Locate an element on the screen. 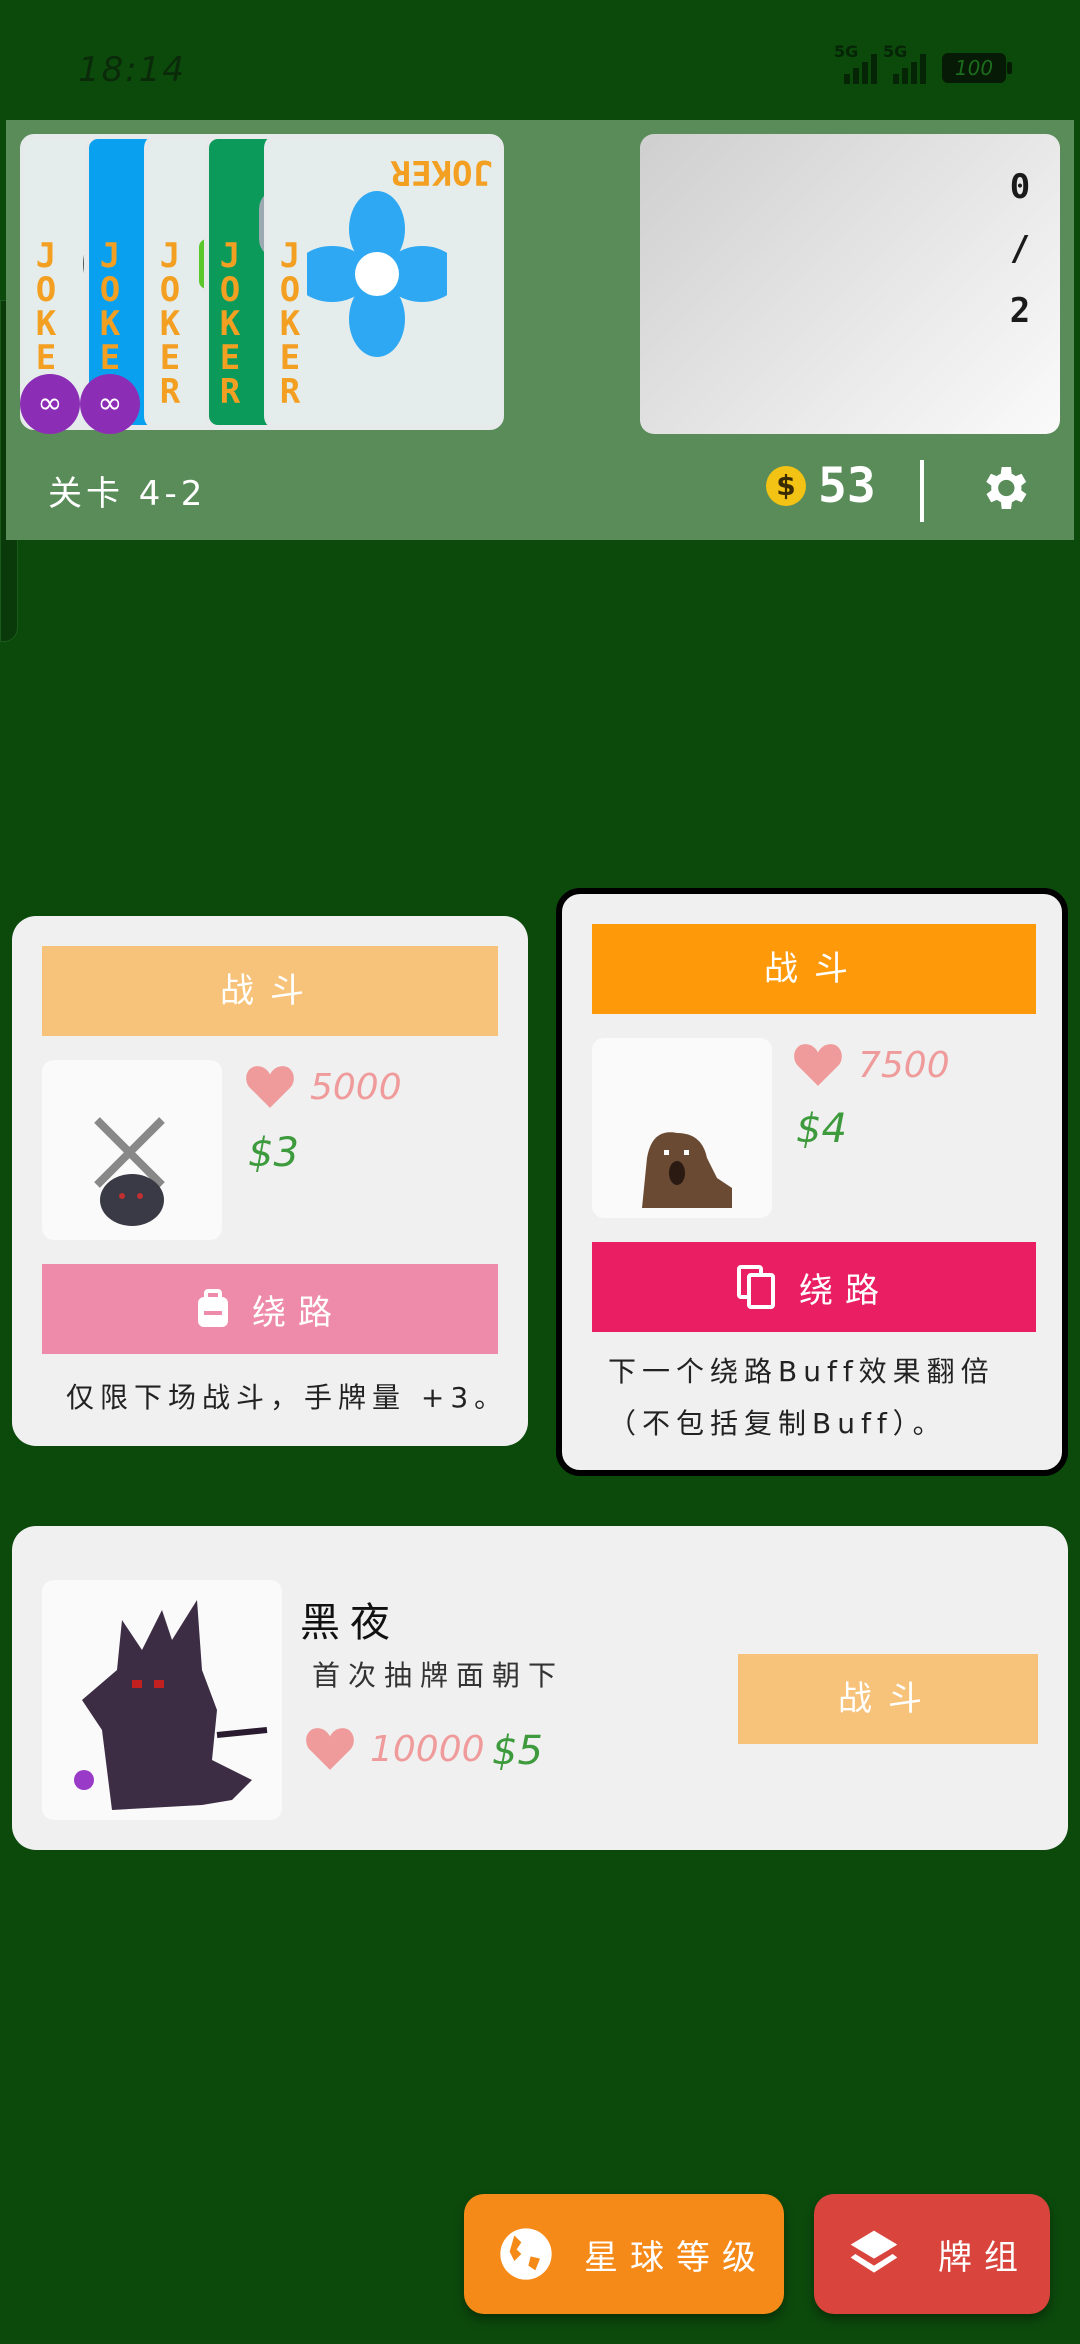 The width and height of the screenshot is (1080, 2344). joker-card-5: JOKER JOKER is located at coordinates (384, 282).